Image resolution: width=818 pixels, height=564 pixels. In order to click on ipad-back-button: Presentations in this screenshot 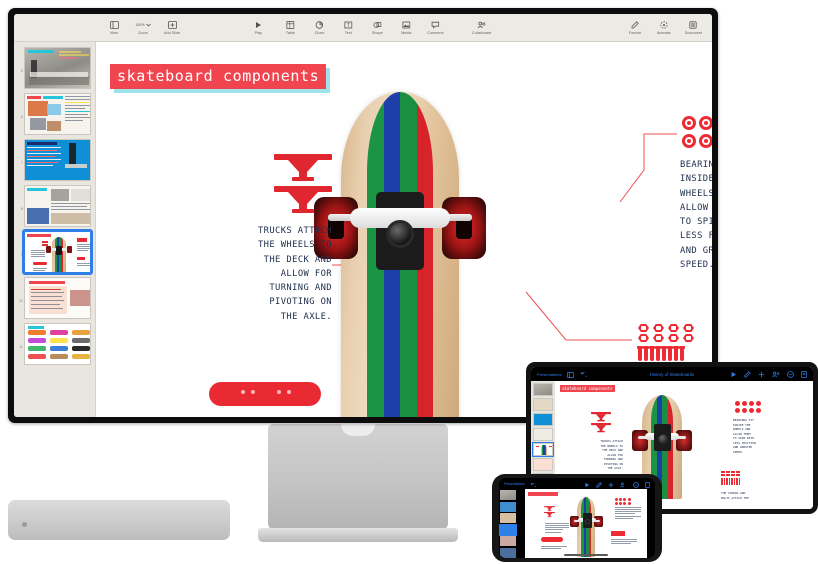, I will do `click(549, 374)`.